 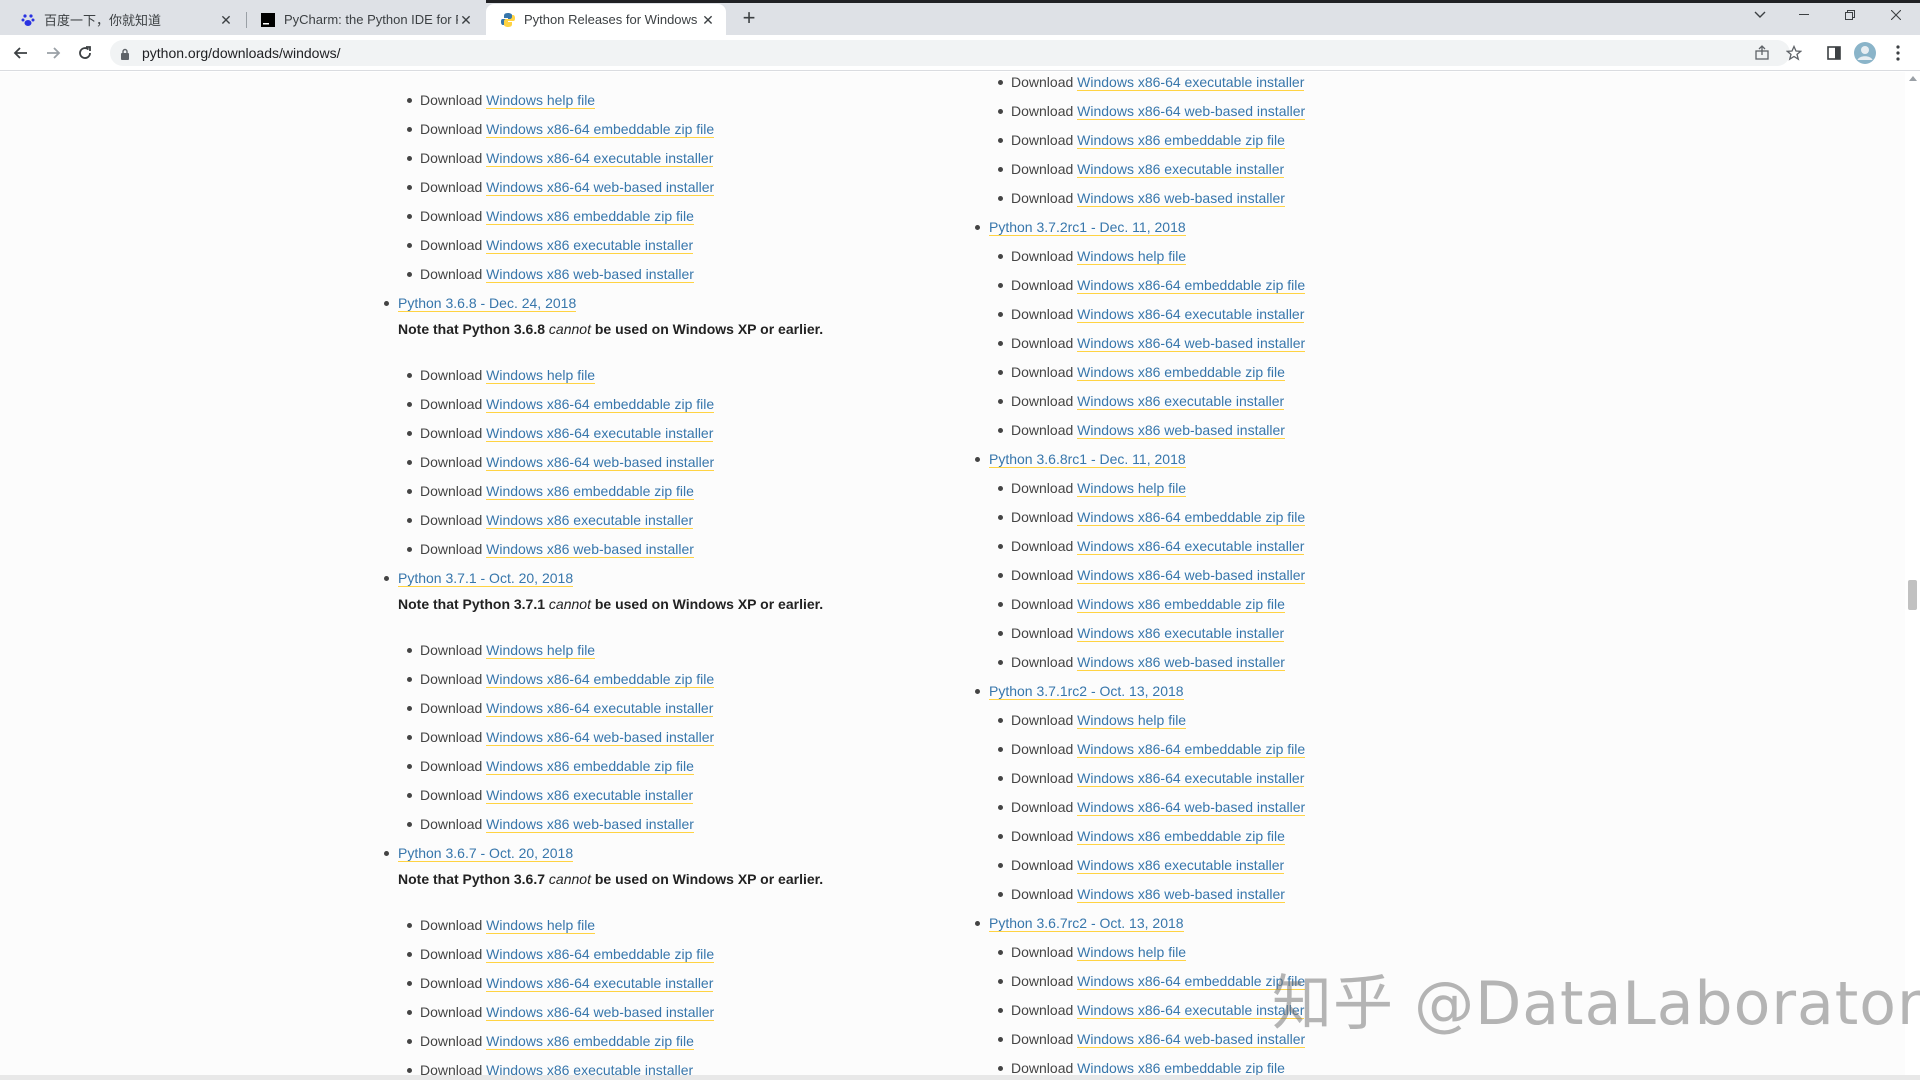 What do you see at coordinates (1898, 53) in the screenshot?
I see `more-menu-icon` at bounding box center [1898, 53].